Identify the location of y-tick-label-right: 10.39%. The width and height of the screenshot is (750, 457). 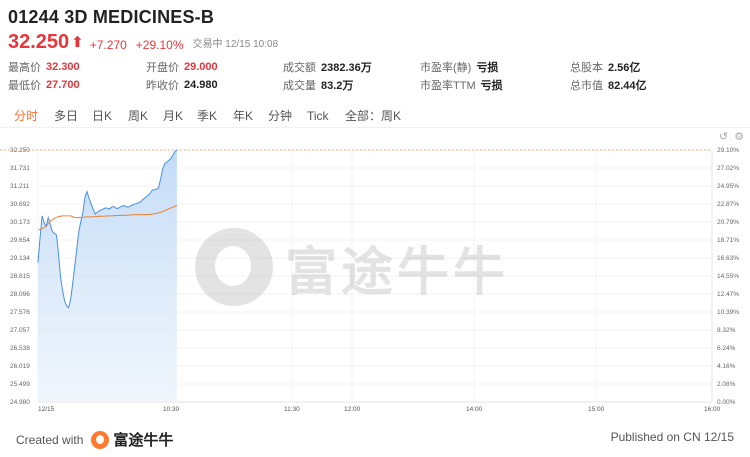
(728, 312).